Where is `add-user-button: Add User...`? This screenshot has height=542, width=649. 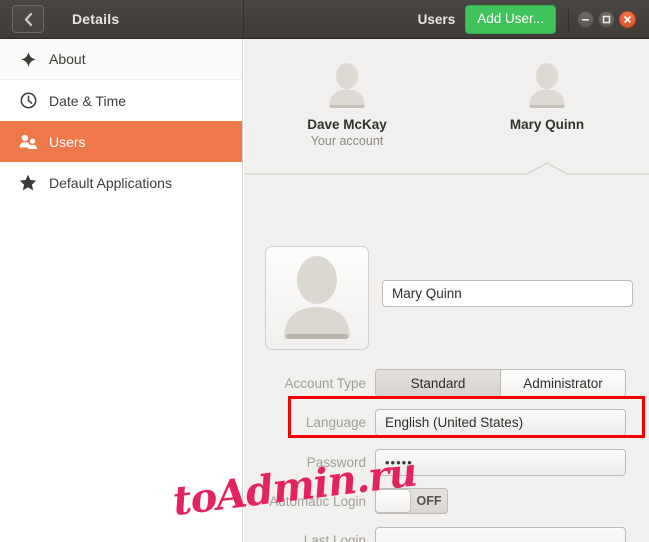
add-user-button: Add User... is located at coordinates (510, 19).